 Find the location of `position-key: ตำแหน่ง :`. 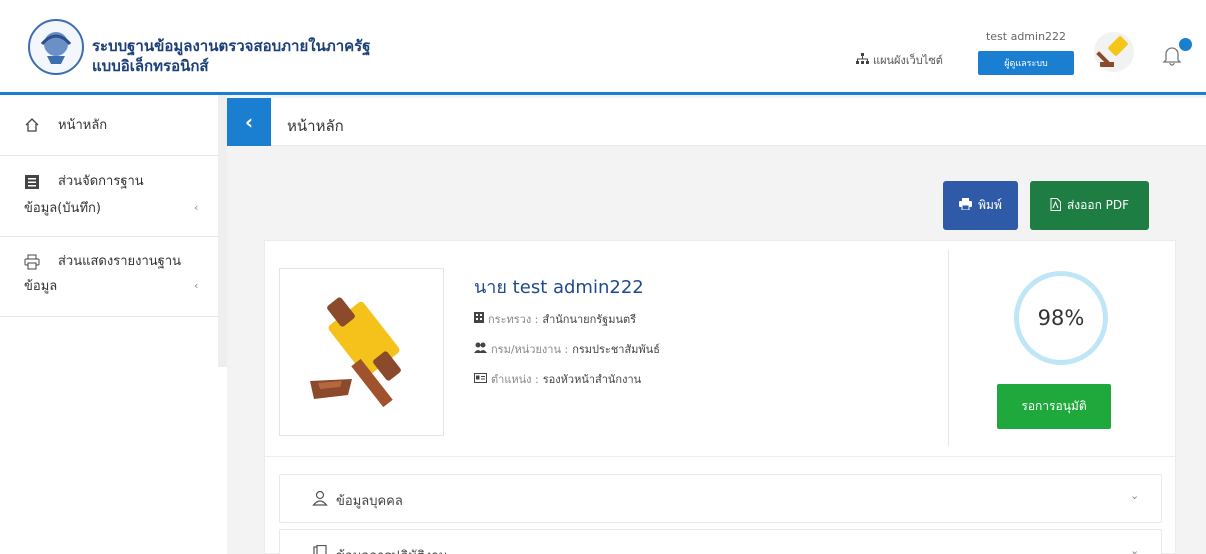

position-key: ตำแหน่ง : is located at coordinates (515, 379).